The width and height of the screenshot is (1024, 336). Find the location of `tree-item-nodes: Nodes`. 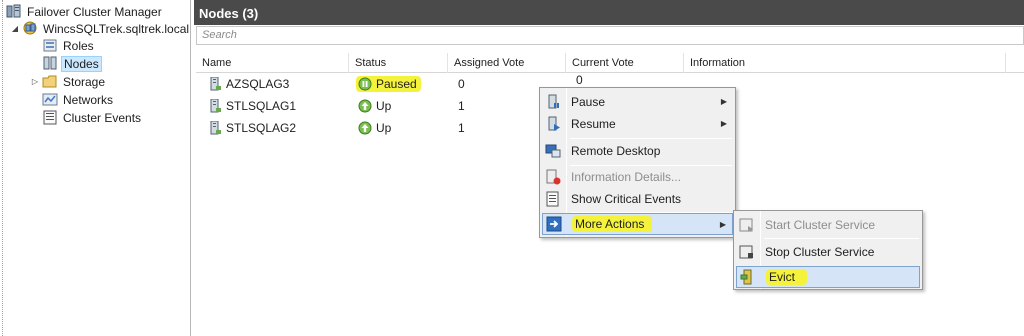

tree-item-nodes: Nodes is located at coordinates (72, 63).